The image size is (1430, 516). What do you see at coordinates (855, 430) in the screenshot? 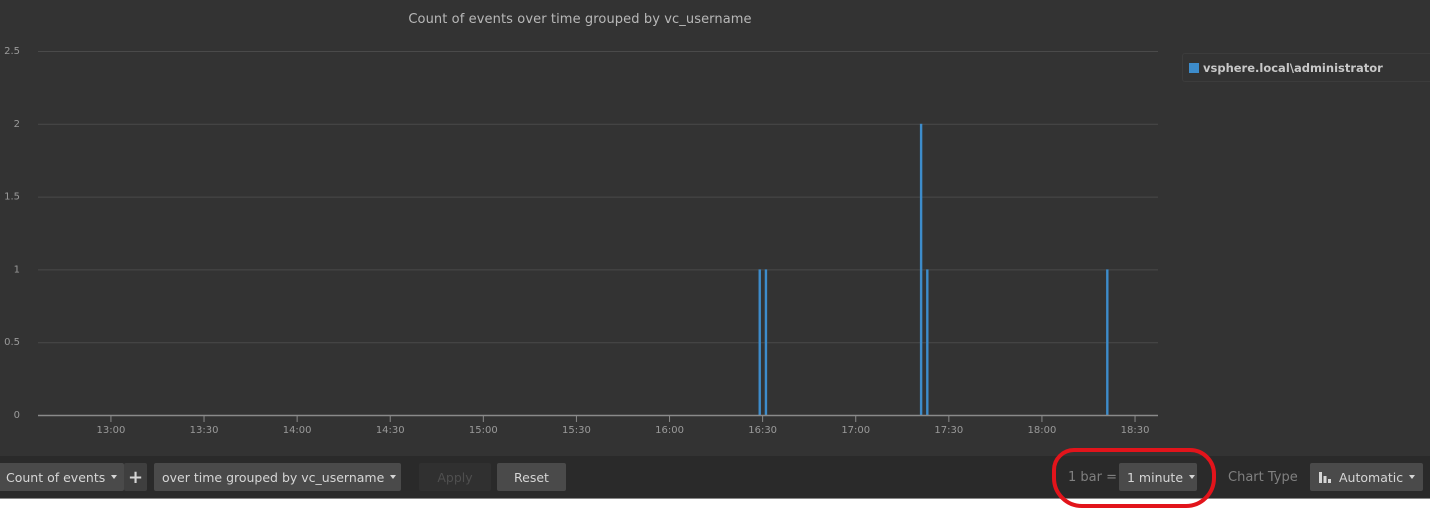
I see `x-tick-label: 17:00` at bounding box center [855, 430].